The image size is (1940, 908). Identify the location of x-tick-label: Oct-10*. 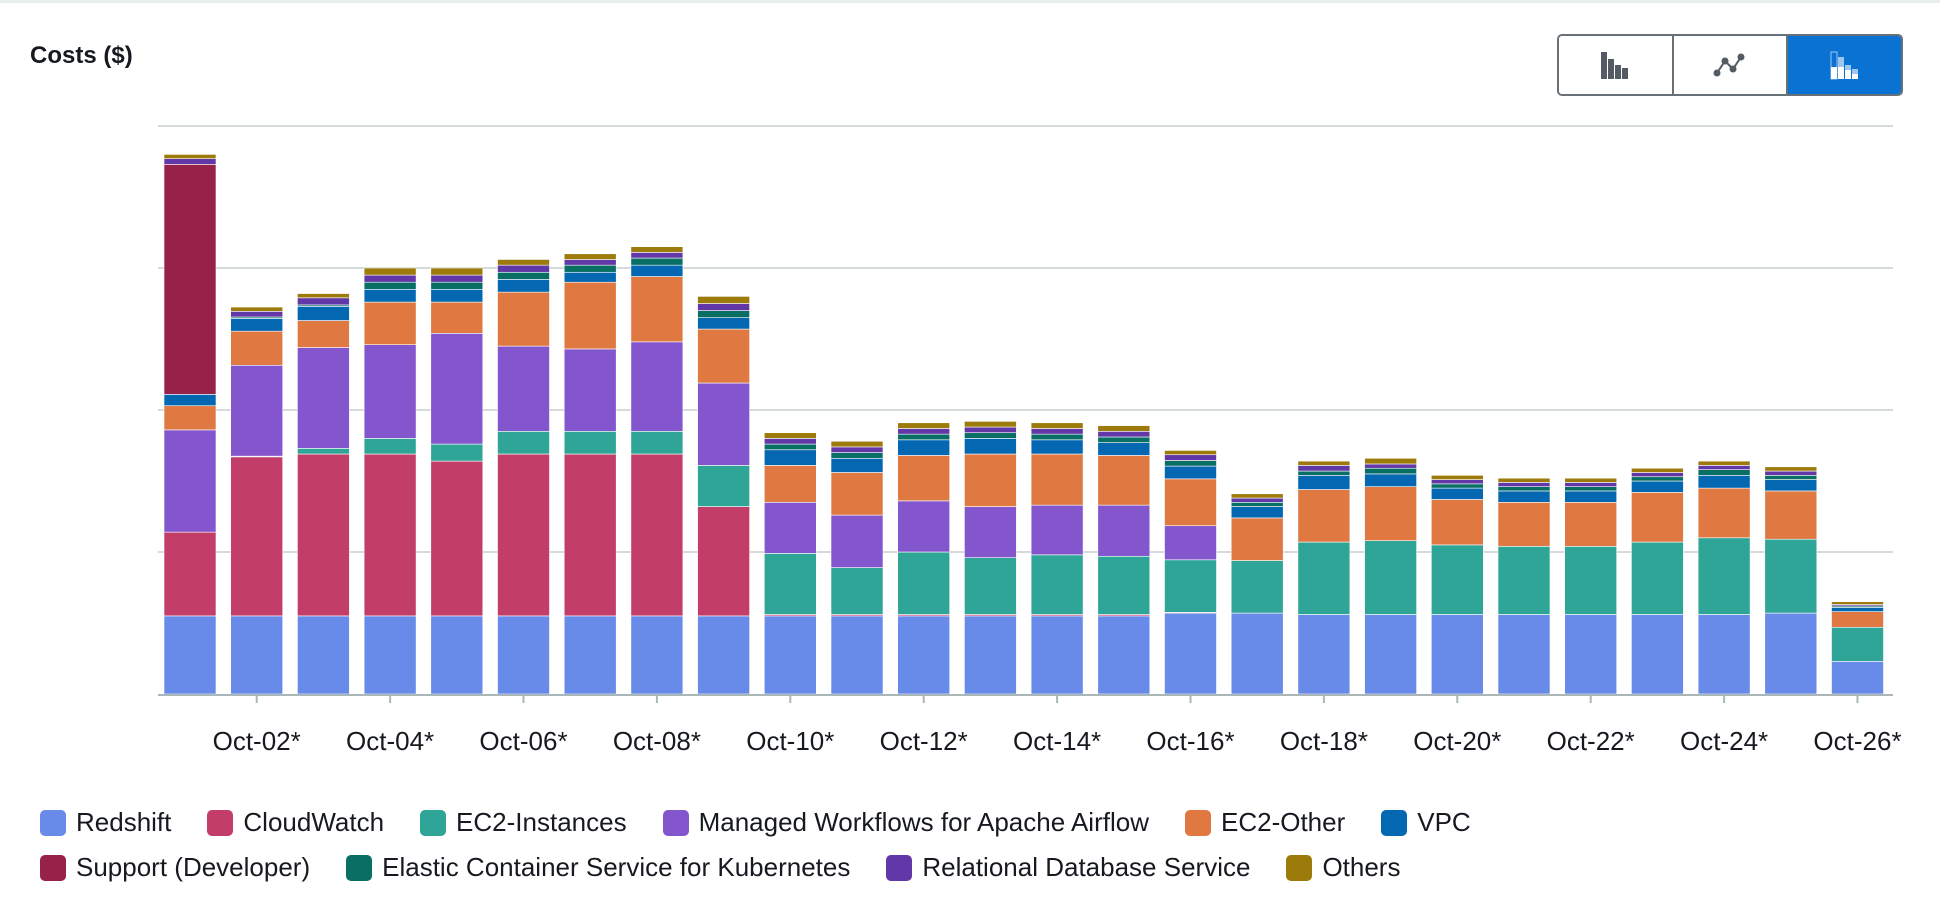
(790, 741).